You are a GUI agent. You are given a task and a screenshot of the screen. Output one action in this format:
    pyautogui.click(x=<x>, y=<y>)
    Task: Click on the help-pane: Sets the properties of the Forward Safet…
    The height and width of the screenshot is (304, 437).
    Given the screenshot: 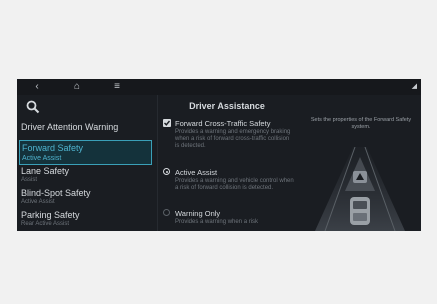 What is the action you would take?
    pyautogui.click(x=360, y=163)
    